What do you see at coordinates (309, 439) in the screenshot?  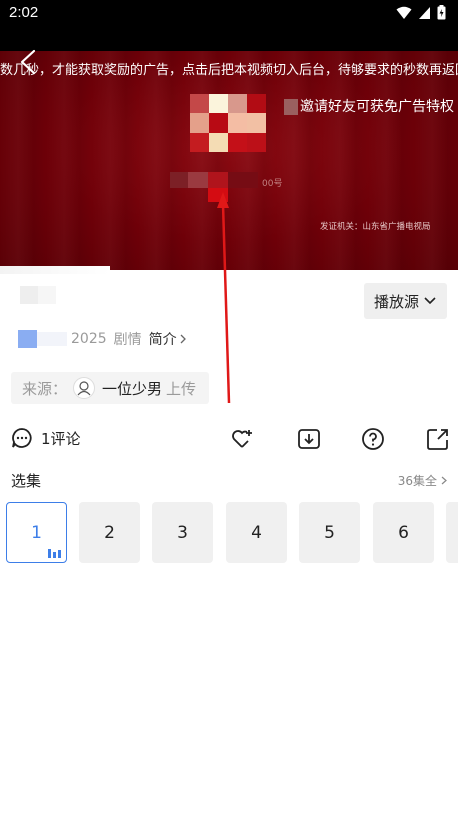 I see `download-icon` at bounding box center [309, 439].